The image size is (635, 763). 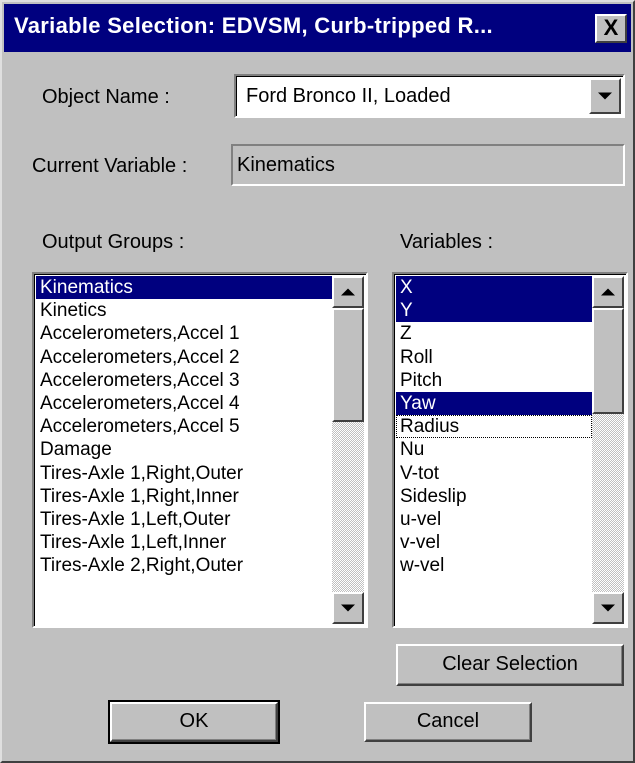 What do you see at coordinates (494, 333) in the screenshot?
I see `variable-item: Z` at bounding box center [494, 333].